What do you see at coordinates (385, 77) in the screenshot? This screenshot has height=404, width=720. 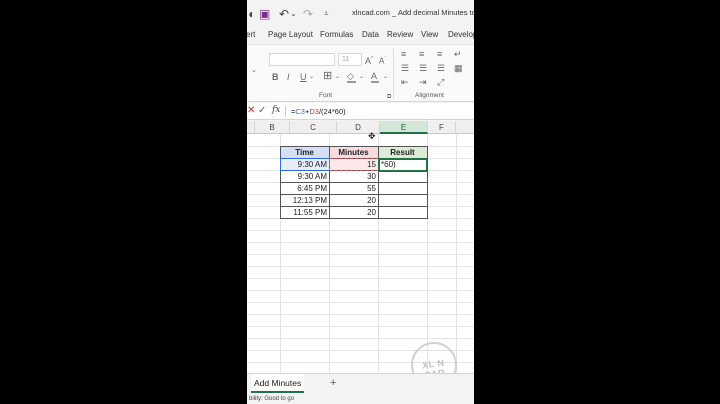 I see `font-color-dropdown-icon: ⌄` at bounding box center [385, 77].